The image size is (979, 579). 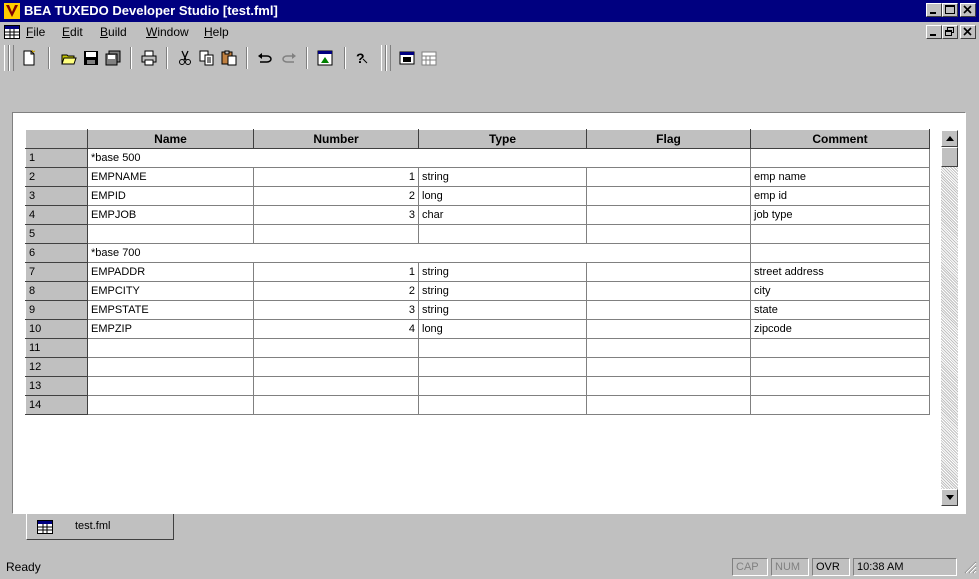 What do you see at coordinates (56, 348) in the screenshot?
I see `row-header: 11` at bounding box center [56, 348].